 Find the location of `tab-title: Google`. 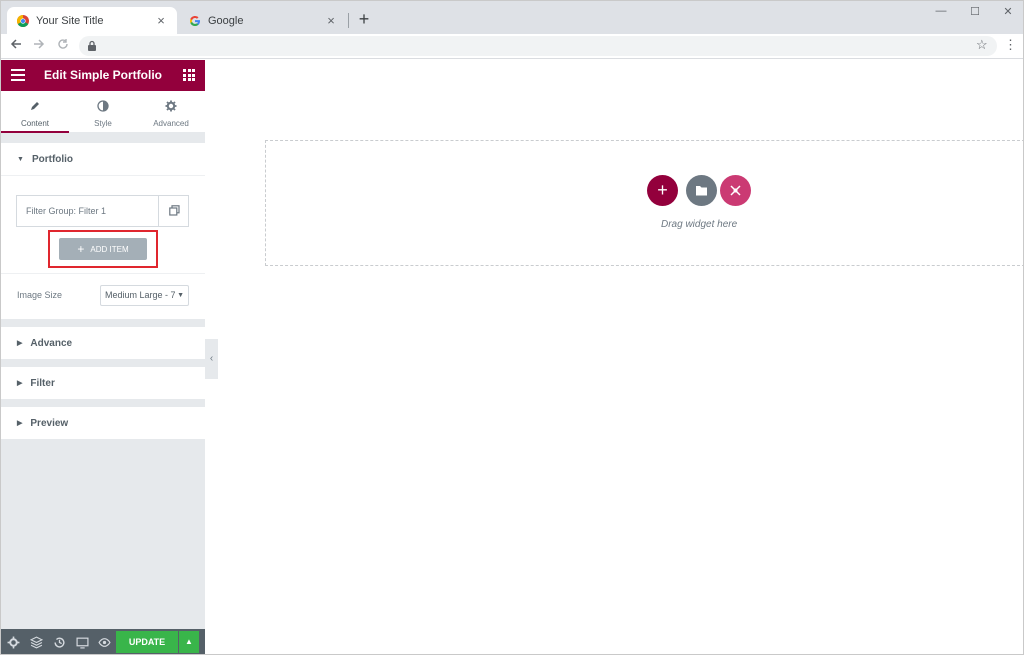

tab-title: Google is located at coordinates (226, 20).